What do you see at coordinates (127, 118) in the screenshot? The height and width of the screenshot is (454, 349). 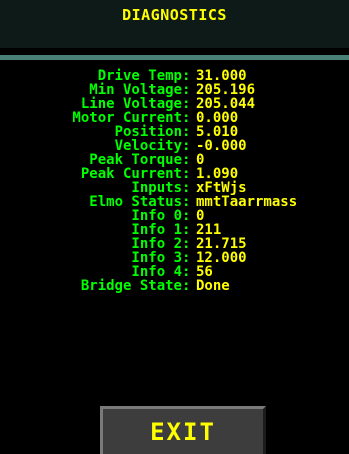 I see `diag-label: Motor Current` at bounding box center [127, 118].